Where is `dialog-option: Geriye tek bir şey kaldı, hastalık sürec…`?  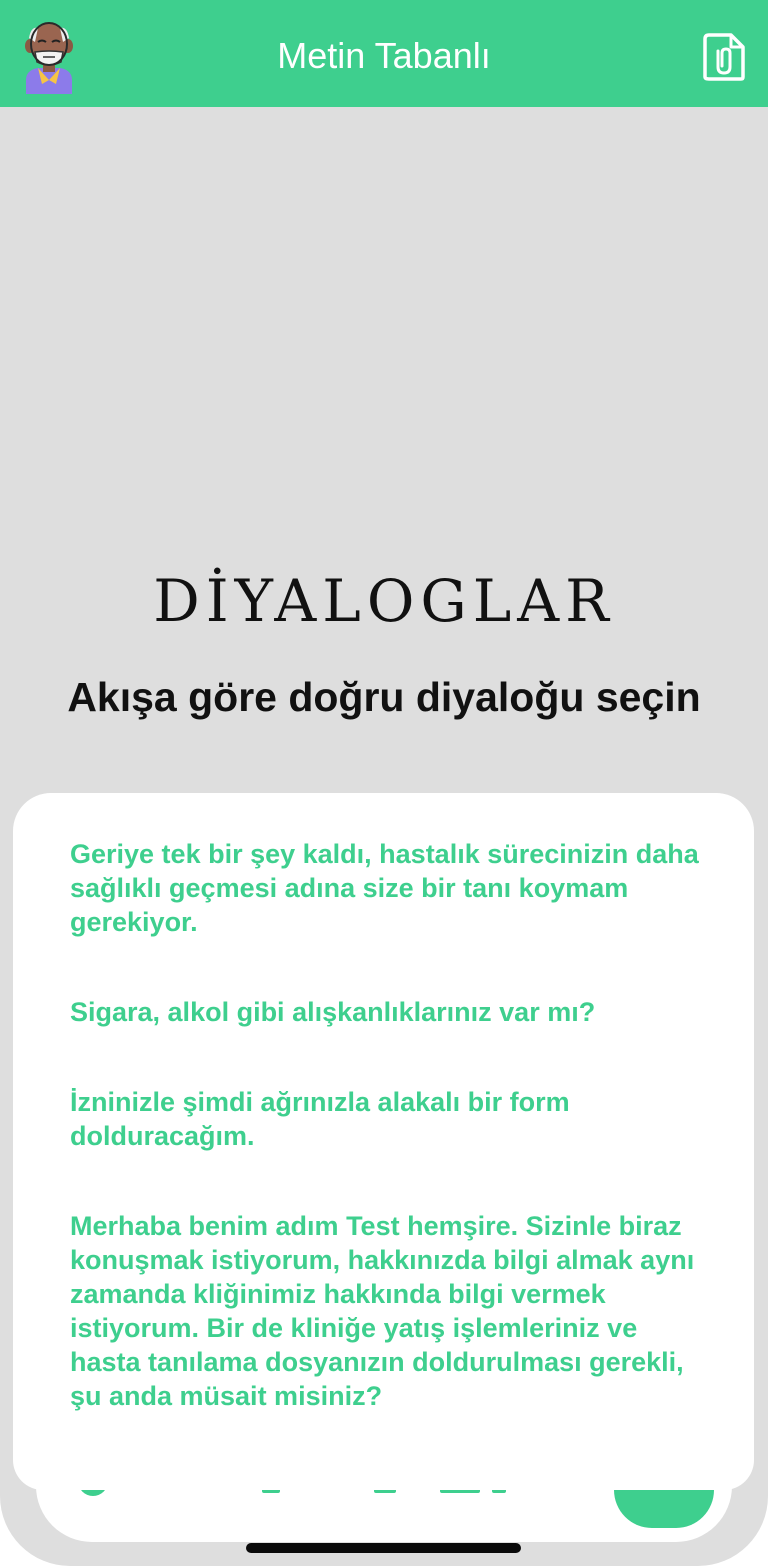
dialog-option: Geriye tek bir şey kaldı, hastalık sürec… is located at coordinates (390, 888).